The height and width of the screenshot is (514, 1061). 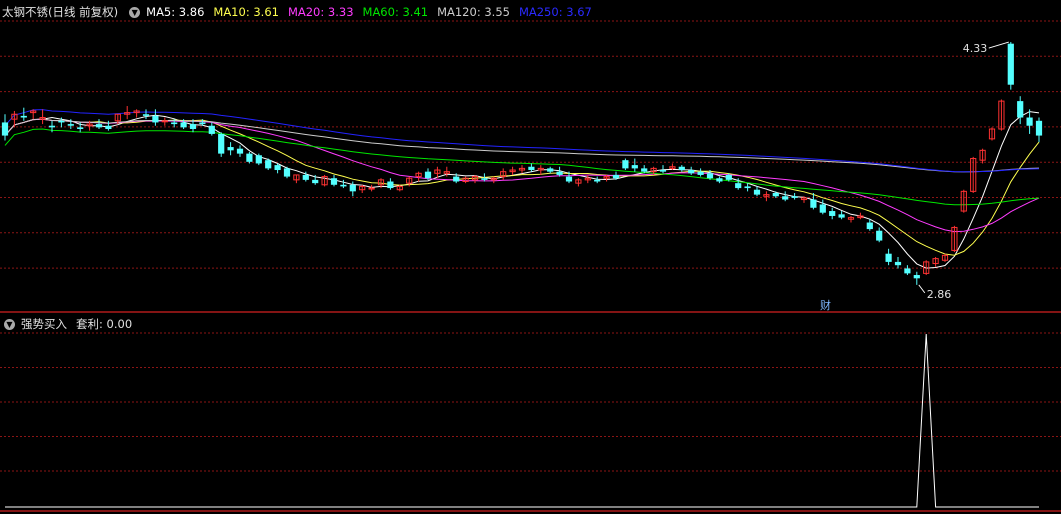 What do you see at coordinates (975, 48) in the screenshot?
I see `high-label: 4.33` at bounding box center [975, 48].